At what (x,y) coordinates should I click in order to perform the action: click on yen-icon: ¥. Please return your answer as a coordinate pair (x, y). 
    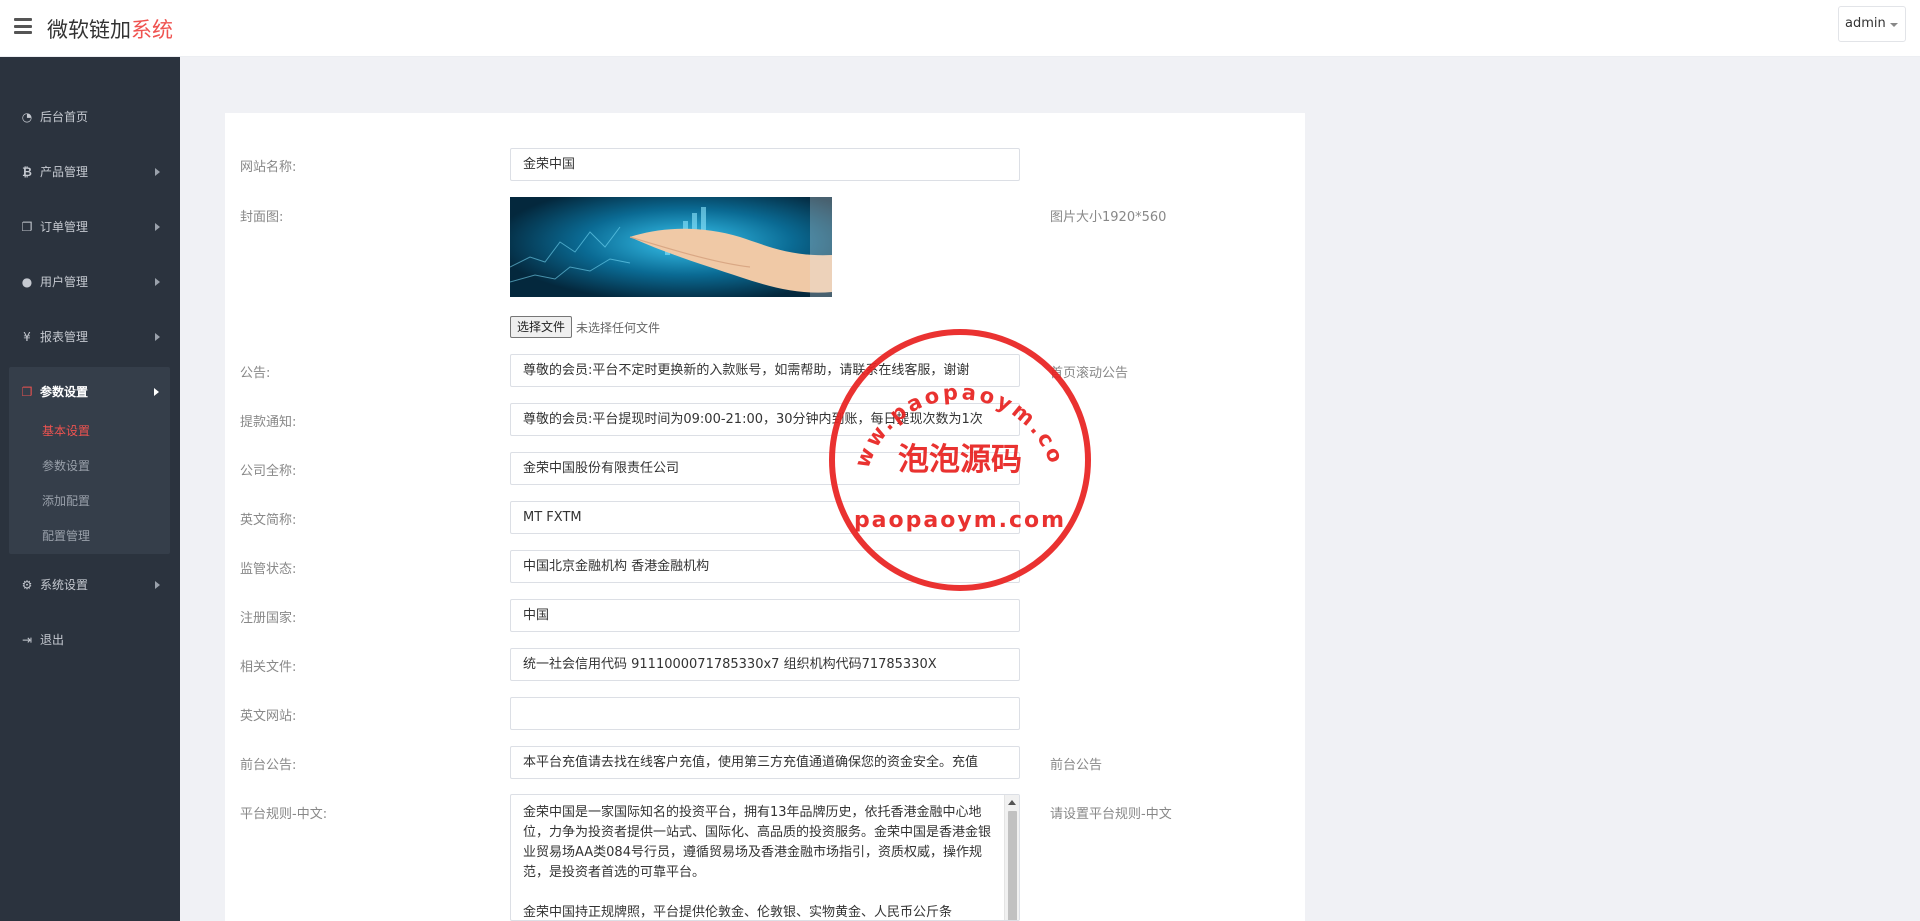
    Looking at the image, I should click on (27, 337).